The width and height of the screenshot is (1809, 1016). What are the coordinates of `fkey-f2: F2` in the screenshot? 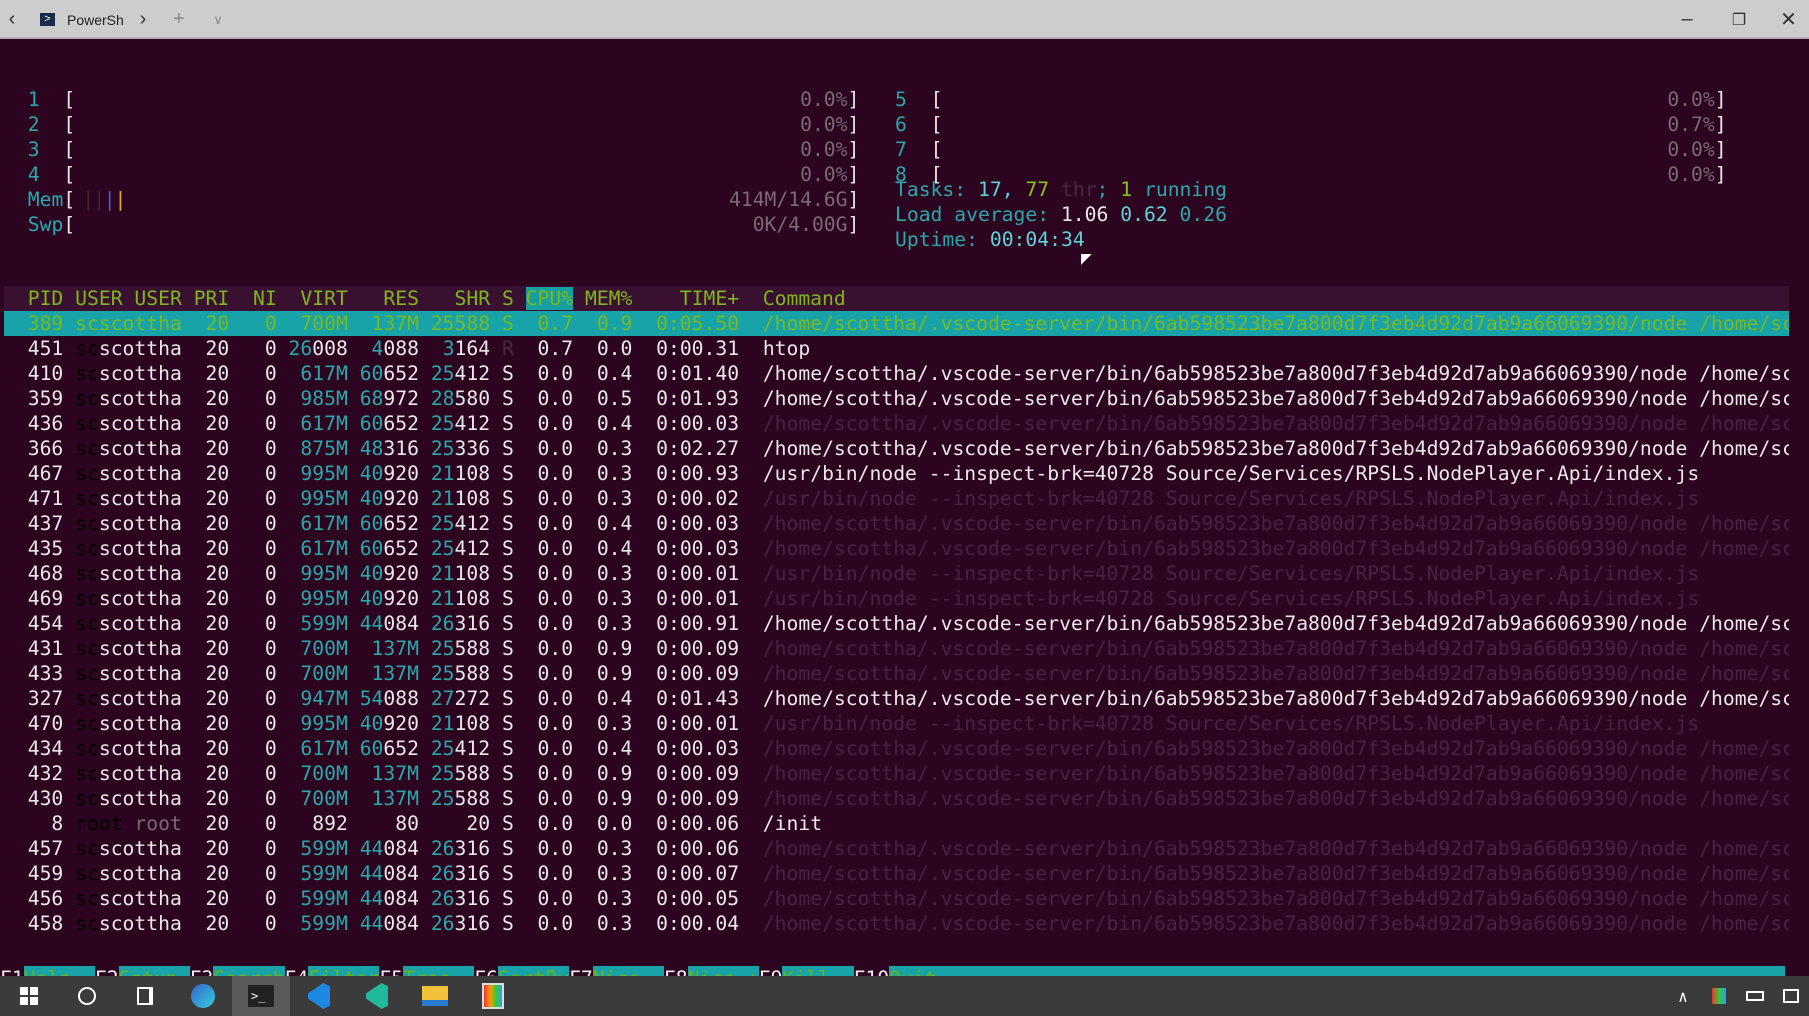 It's located at (107, 971).